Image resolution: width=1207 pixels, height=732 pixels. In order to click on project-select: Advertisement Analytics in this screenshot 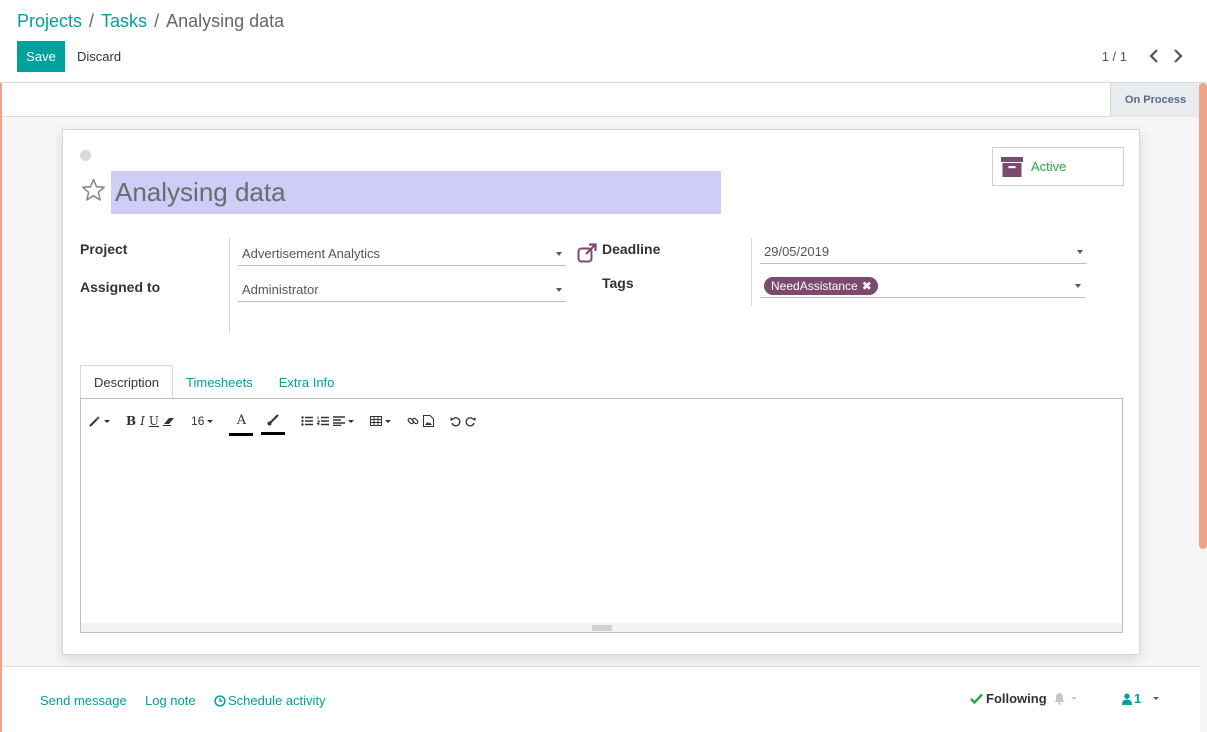, I will do `click(402, 254)`.